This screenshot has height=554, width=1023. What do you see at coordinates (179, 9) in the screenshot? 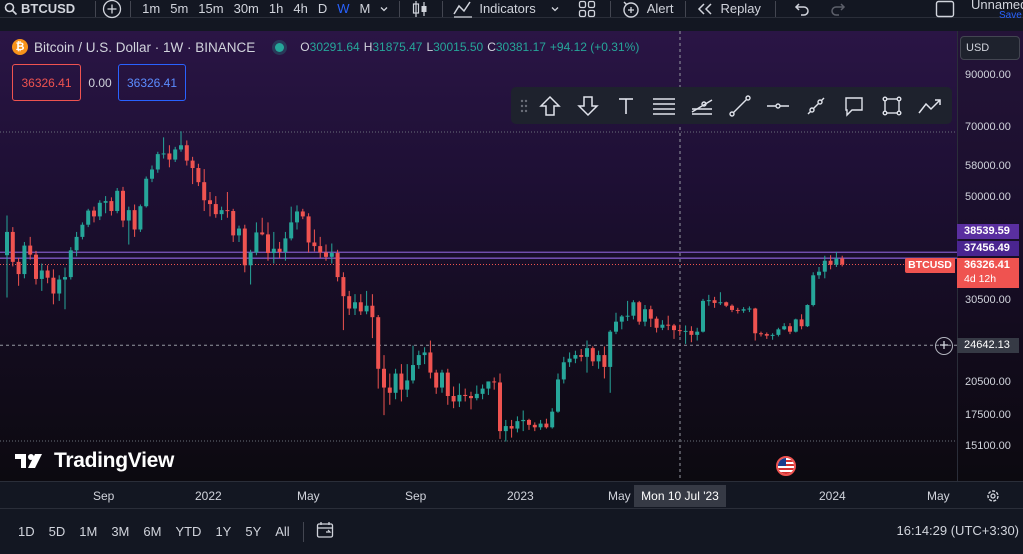
I see `interval-5m: 5m` at bounding box center [179, 9].